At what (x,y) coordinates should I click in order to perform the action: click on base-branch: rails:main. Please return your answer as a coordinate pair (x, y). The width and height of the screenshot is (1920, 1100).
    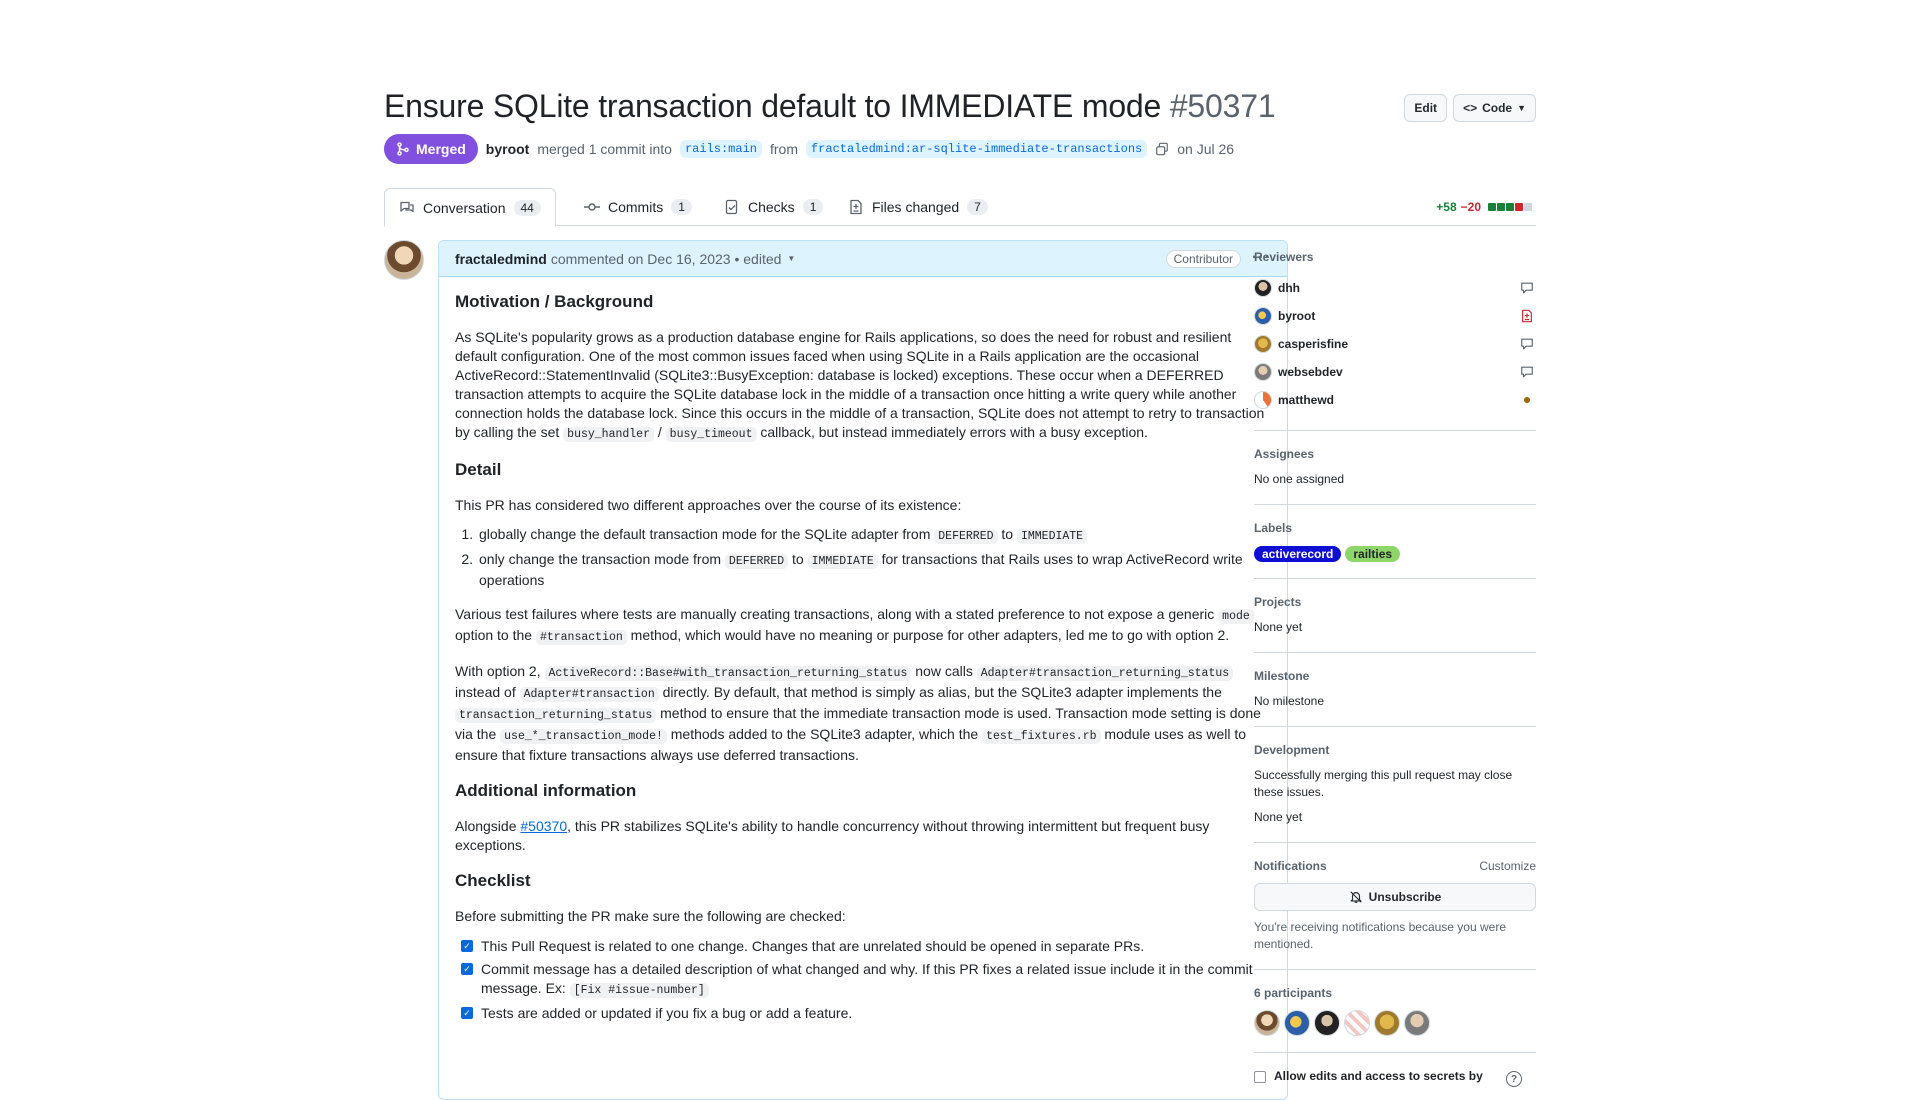
    Looking at the image, I should click on (720, 149).